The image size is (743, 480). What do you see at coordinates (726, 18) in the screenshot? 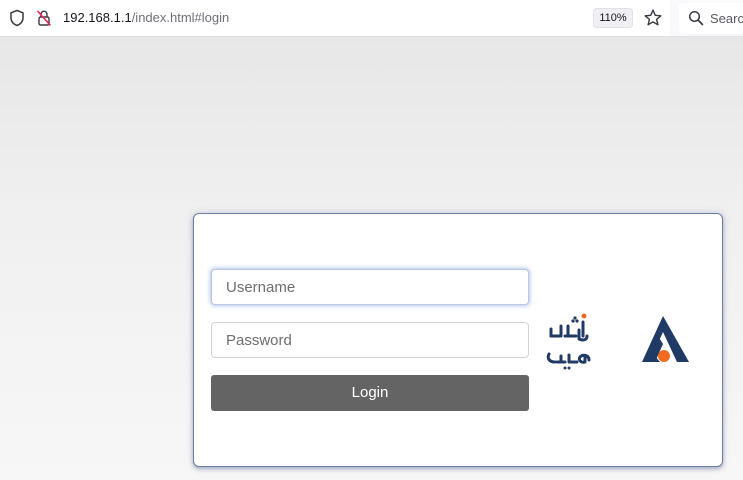
I see `search-placeholder: Search` at bounding box center [726, 18].